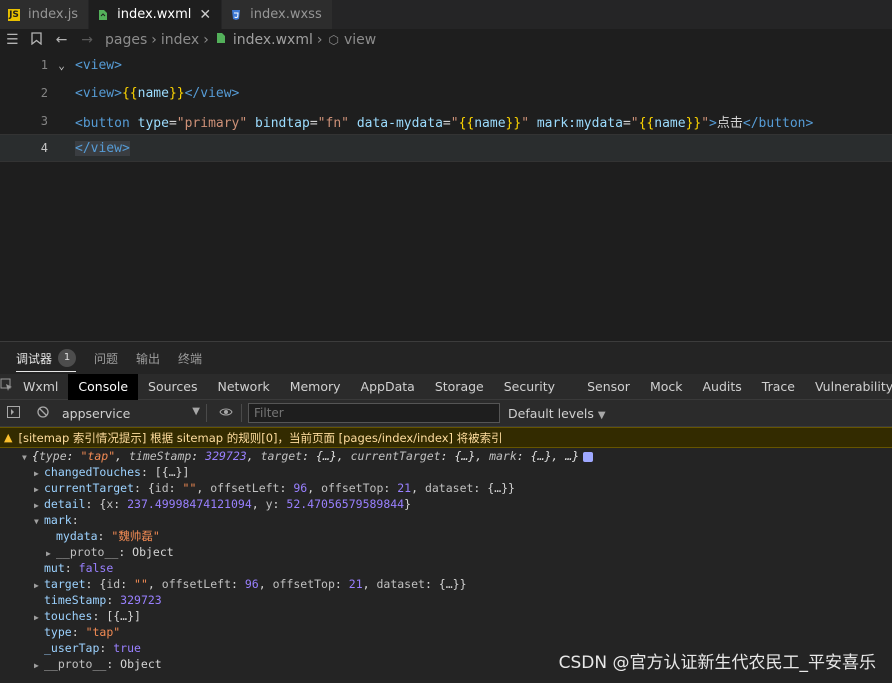  What do you see at coordinates (446, 14) in the screenshot?
I see `editor-tab-bar: JS index.js index.wxml ✕ index.wxss` at bounding box center [446, 14].